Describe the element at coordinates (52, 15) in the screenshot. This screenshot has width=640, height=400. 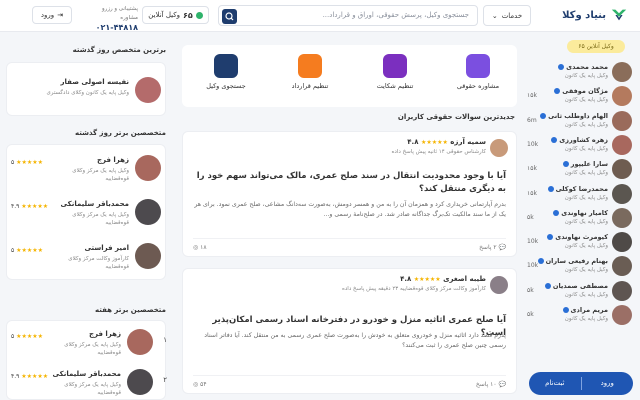
I see `login-button: ورود ⇥` at that location.